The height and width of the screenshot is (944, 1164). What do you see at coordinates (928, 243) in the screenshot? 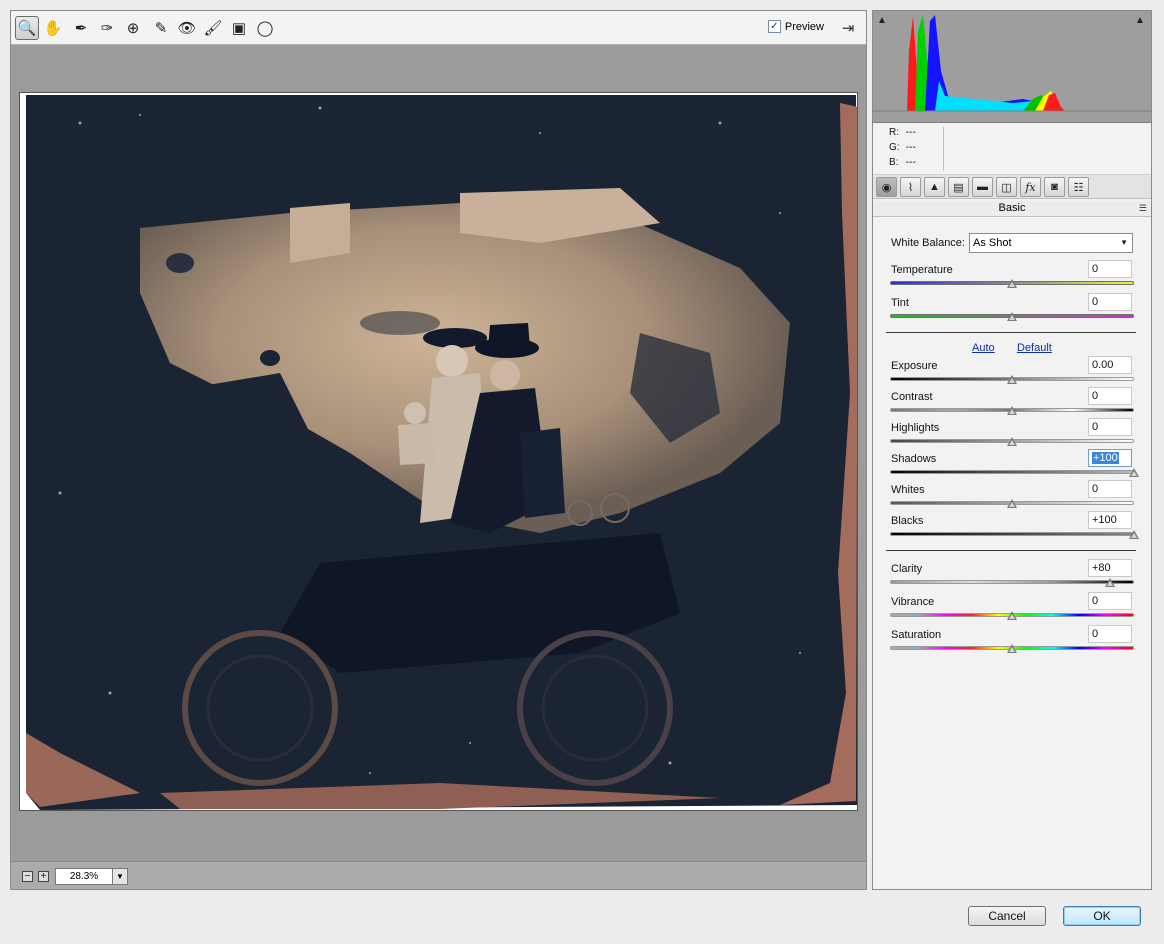
I see `white-balance-label: White Balance:` at bounding box center [928, 243].